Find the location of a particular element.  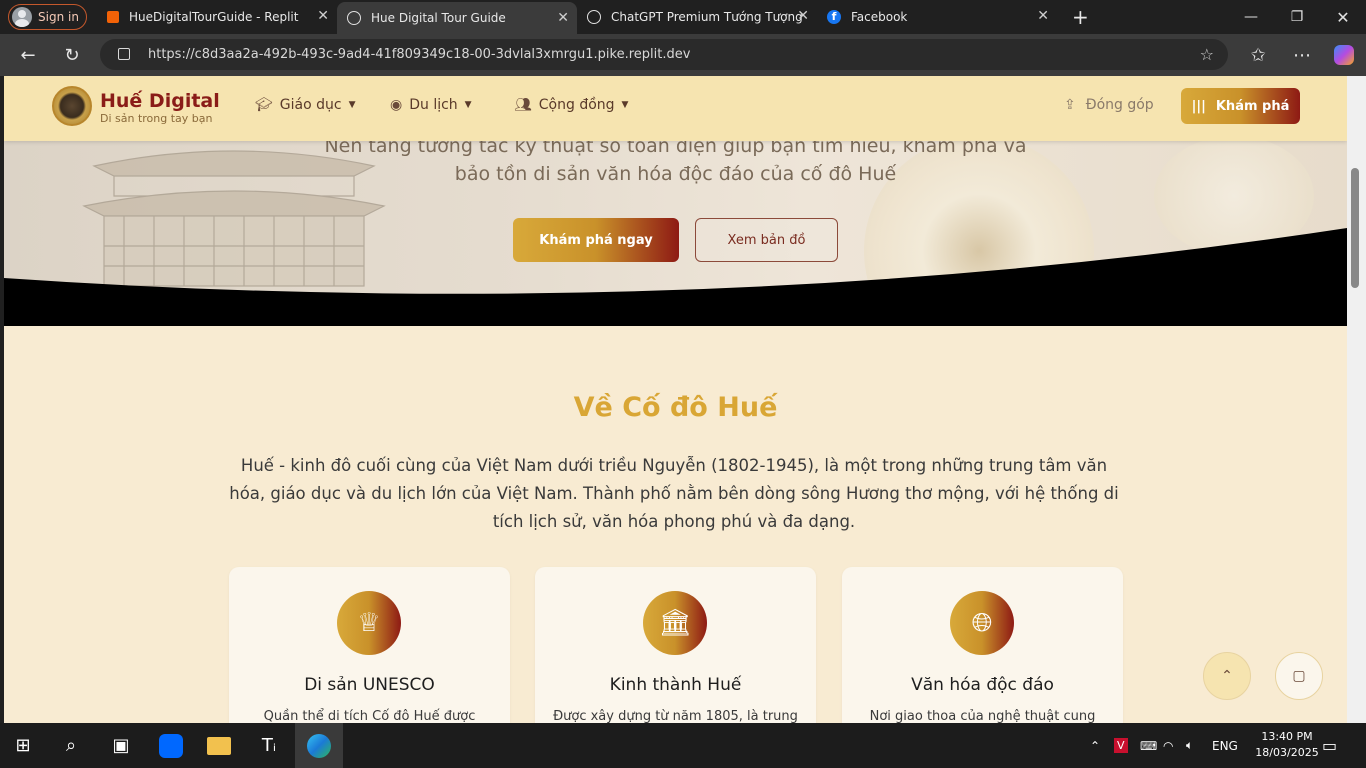

signin-button: Sign in is located at coordinates (47, 17).